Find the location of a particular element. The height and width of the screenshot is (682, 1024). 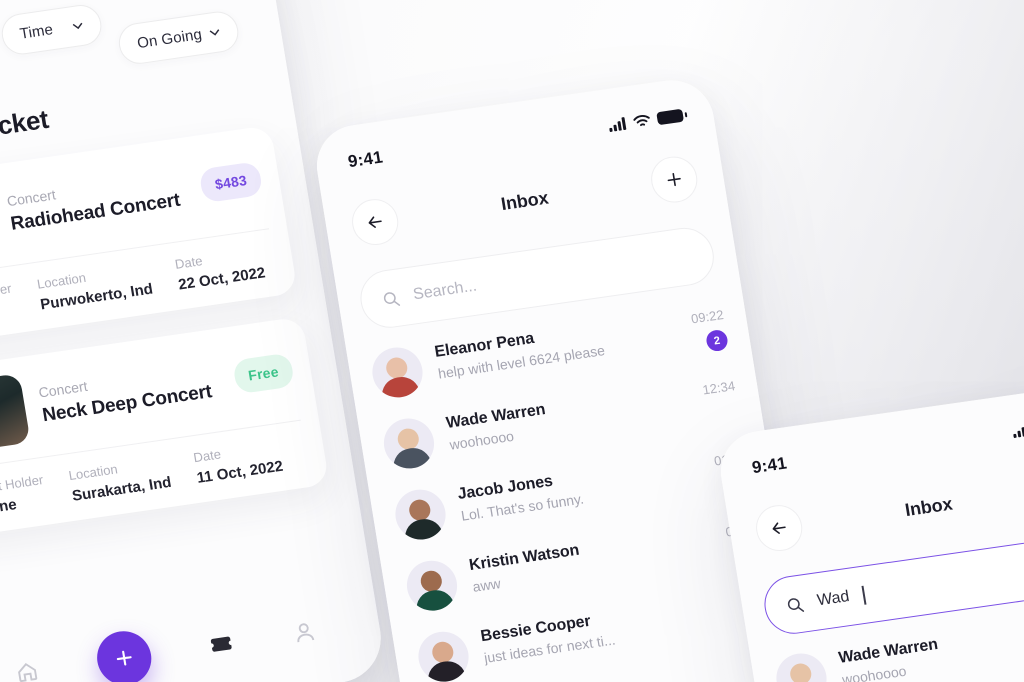

ticket-icon is located at coordinates (221, 643).